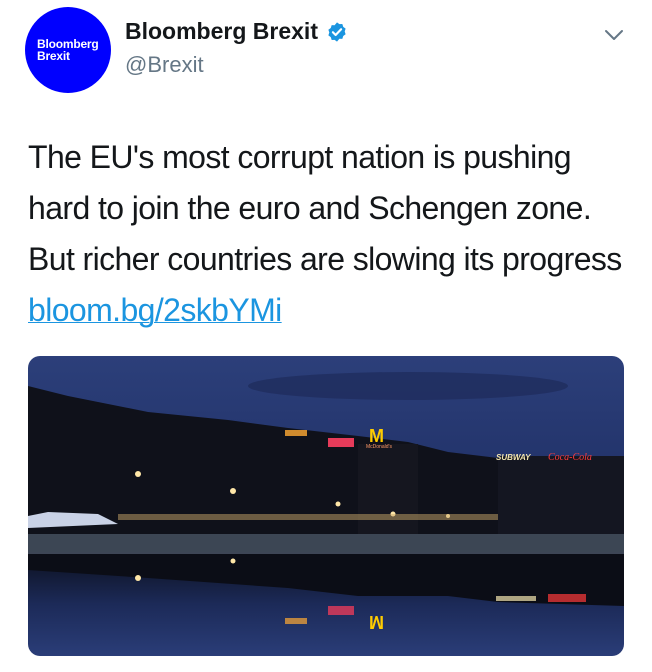 Image resolution: width=652 pixels, height=672 pixels. Describe the element at coordinates (376, 622) in the screenshot. I see `mcdonalds-reflection: M` at that location.